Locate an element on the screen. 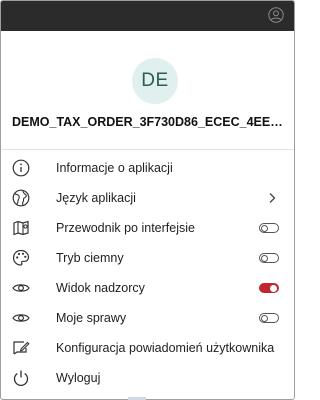  menu-item-dark-mode: Tryb ciemny is located at coordinates (147, 258).